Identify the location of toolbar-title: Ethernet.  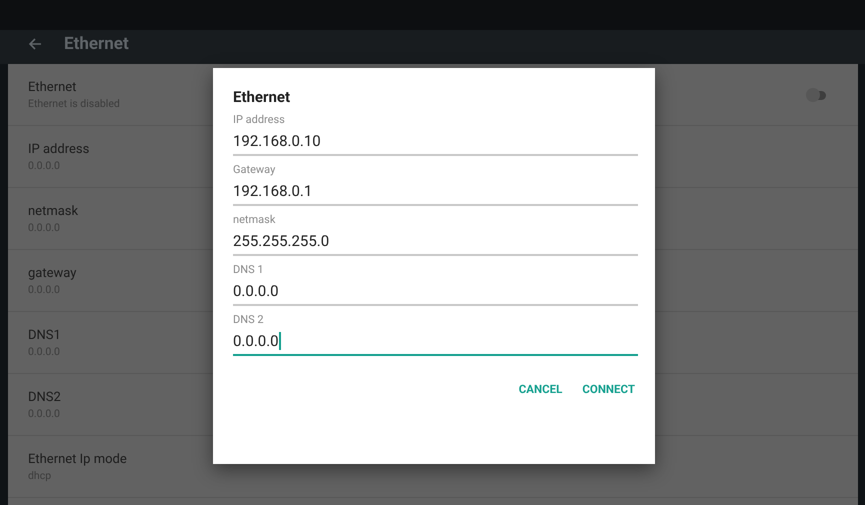
(96, 45).